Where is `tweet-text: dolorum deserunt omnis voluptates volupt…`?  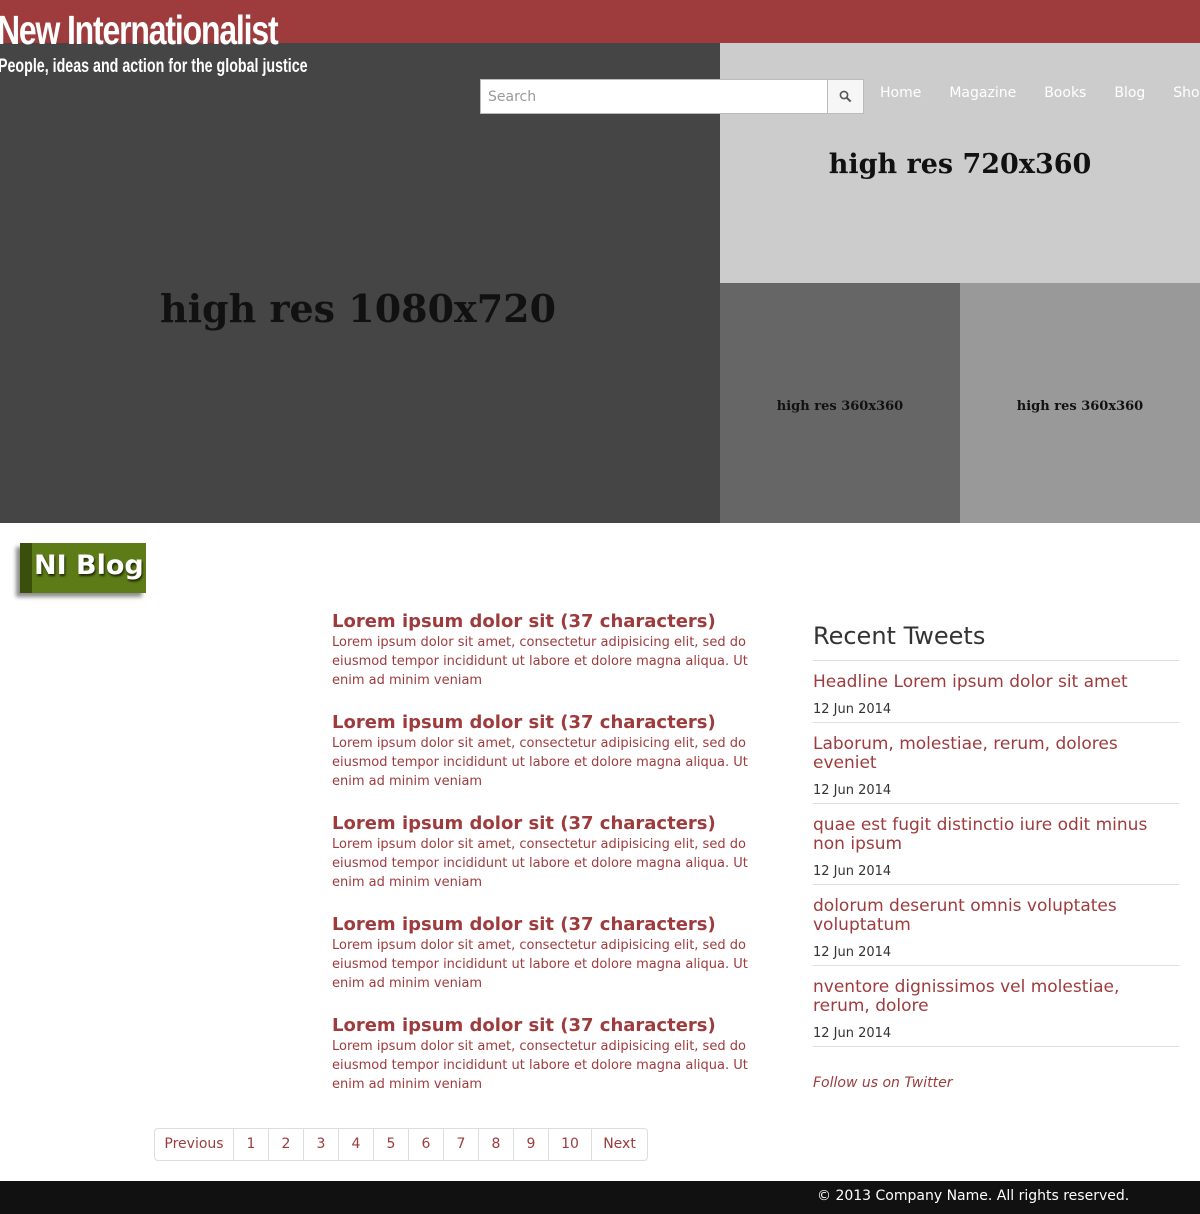 tweet-text: dolorum deserunt omnis voluptates volupt… is located at coordinates (996, 916).